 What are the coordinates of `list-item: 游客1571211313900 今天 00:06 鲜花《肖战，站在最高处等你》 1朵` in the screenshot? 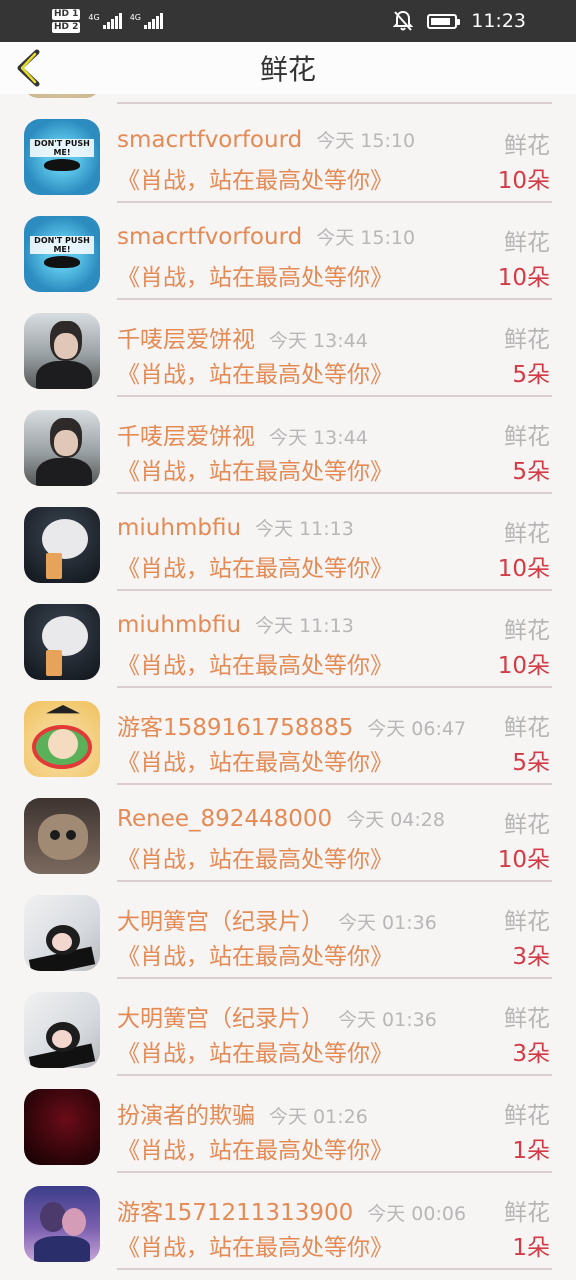 It's located at (288, 1221).